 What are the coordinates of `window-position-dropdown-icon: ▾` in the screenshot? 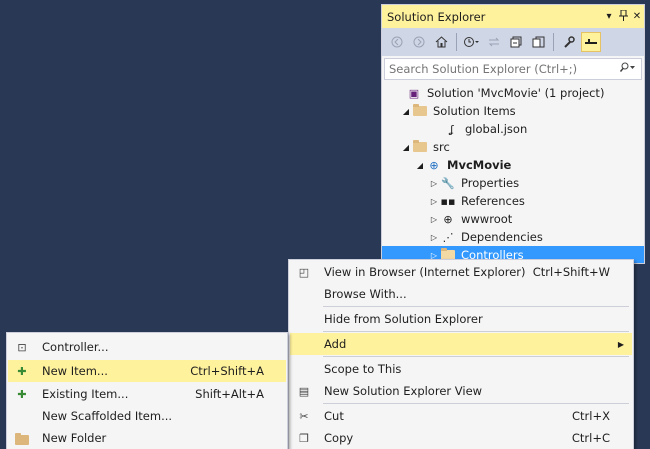 It's located at (609, 16).